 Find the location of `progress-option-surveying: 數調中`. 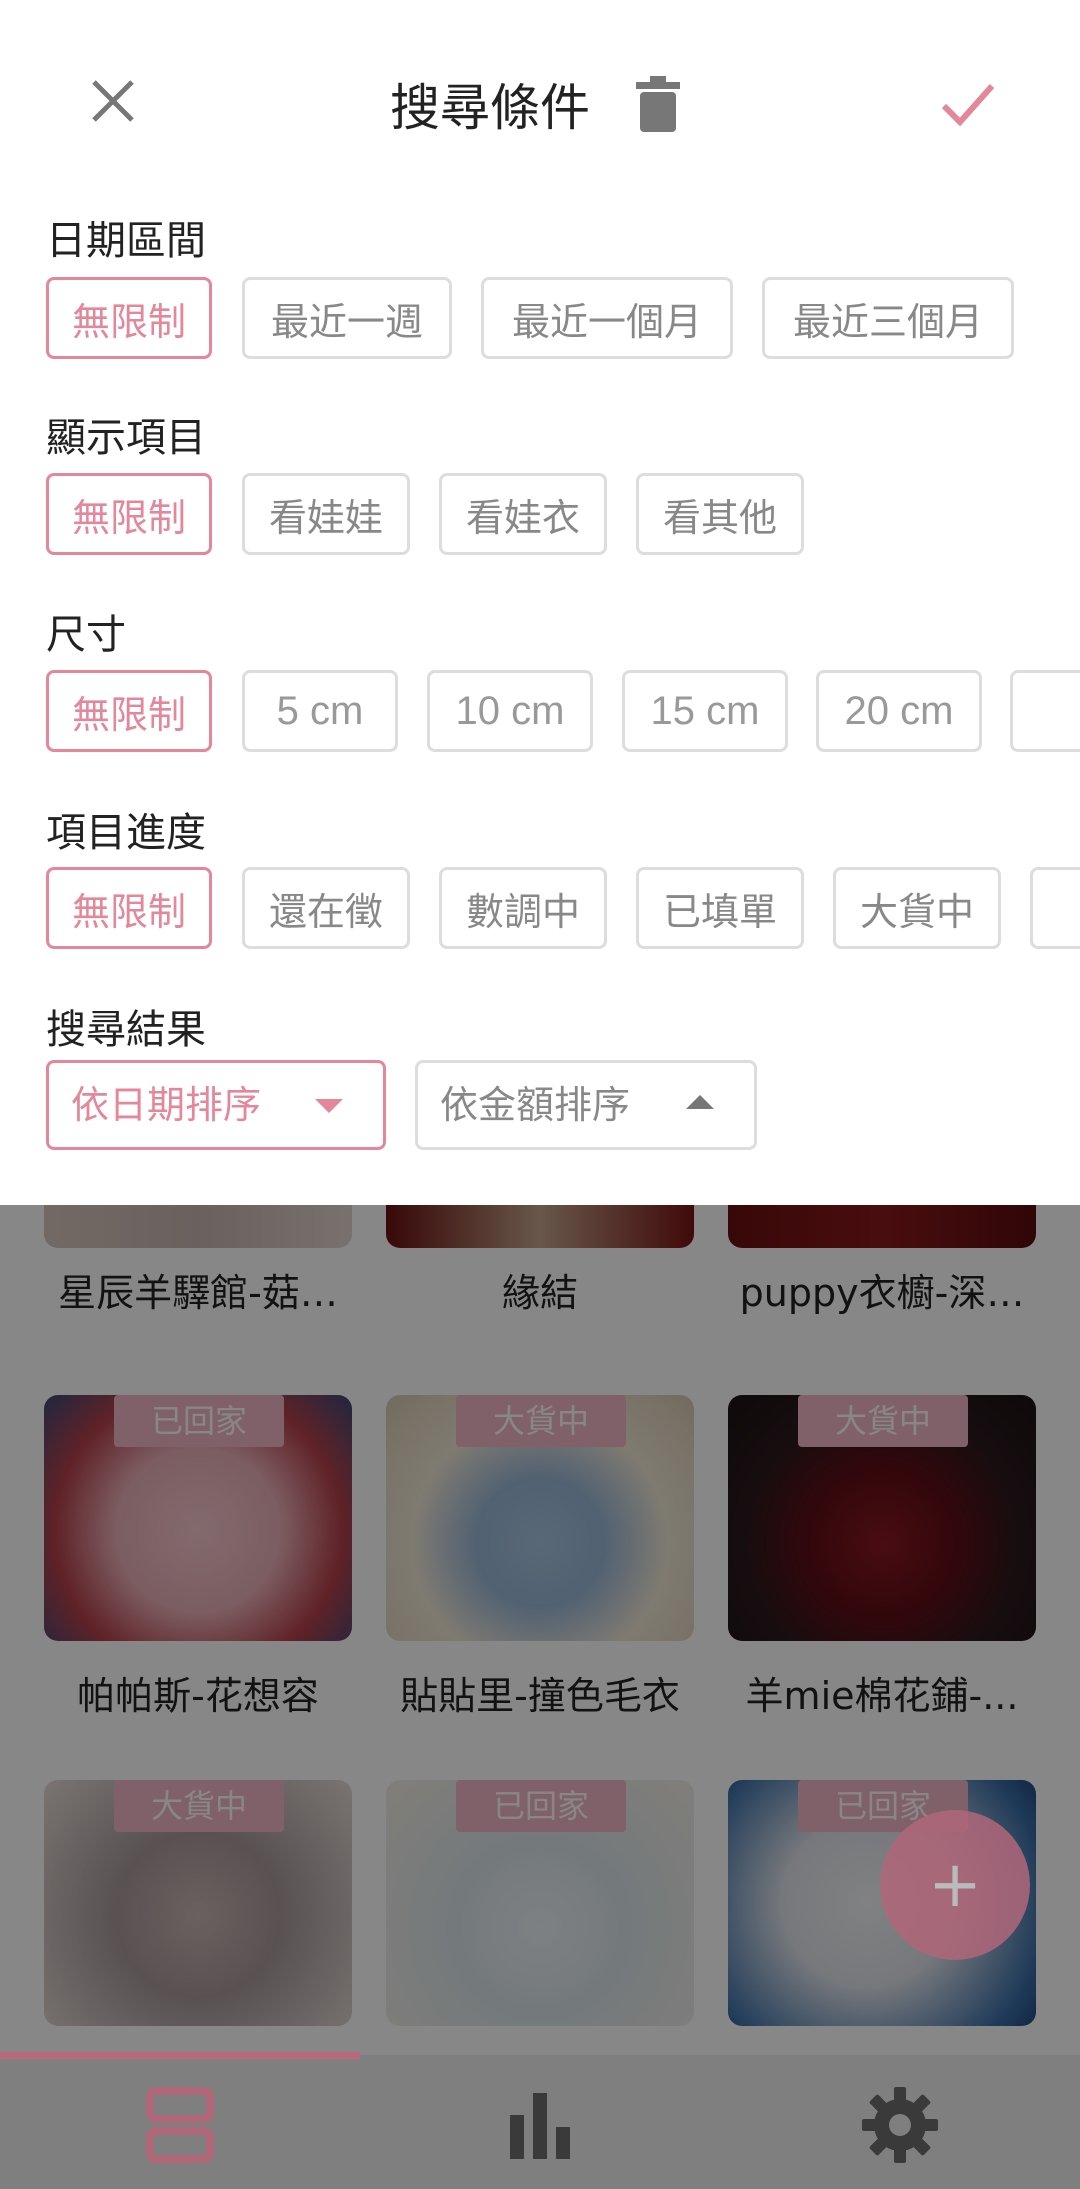

progress-option-surveying: 數調中 is located at coordinates (523, 908).